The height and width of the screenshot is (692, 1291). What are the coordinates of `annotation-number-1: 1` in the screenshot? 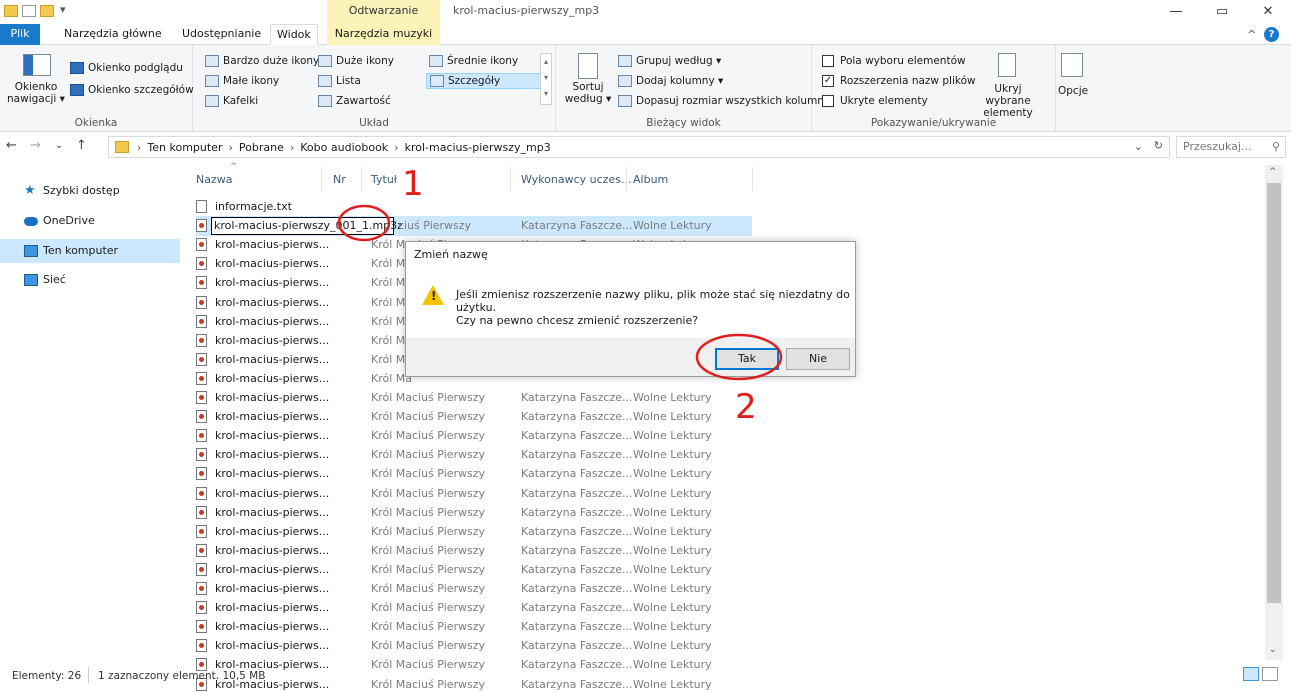 It's located at (413, 184).